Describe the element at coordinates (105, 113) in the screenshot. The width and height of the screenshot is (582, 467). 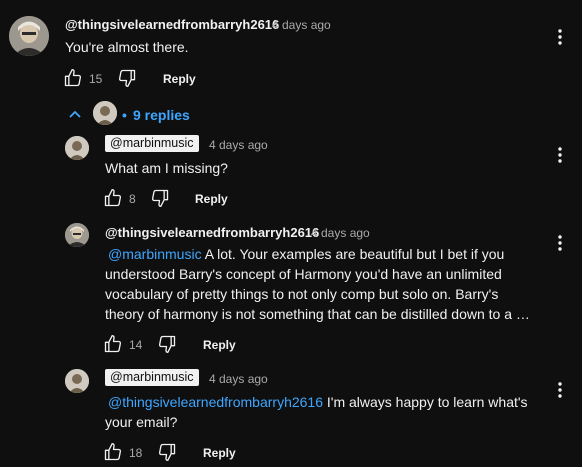
I see `reply-author-avatar` at that location.